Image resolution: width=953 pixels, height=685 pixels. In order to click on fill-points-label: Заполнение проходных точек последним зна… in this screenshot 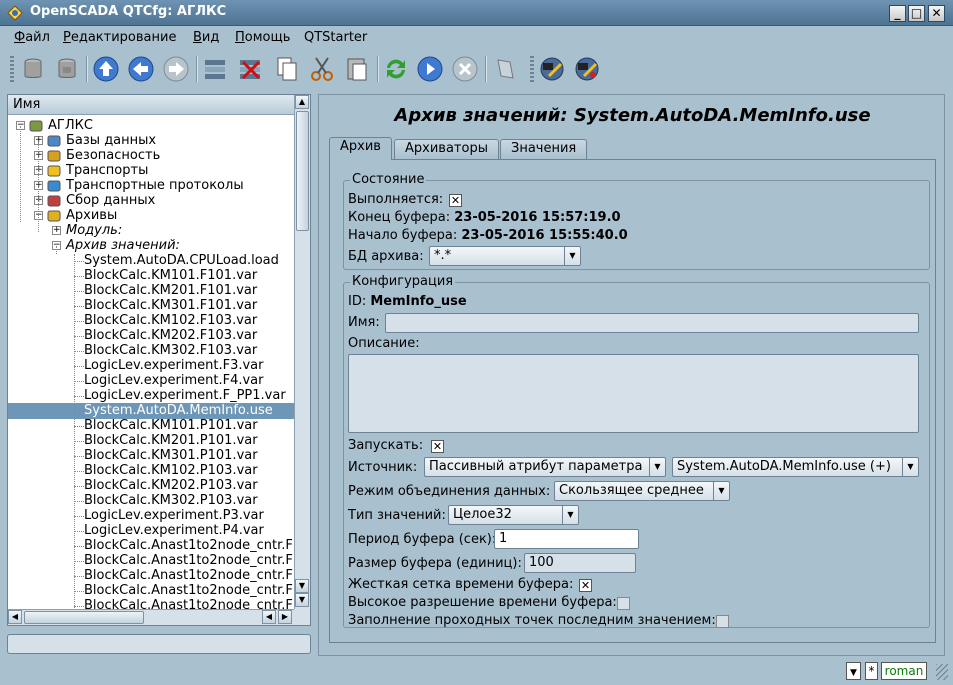, I will do `click(532, 620)`.